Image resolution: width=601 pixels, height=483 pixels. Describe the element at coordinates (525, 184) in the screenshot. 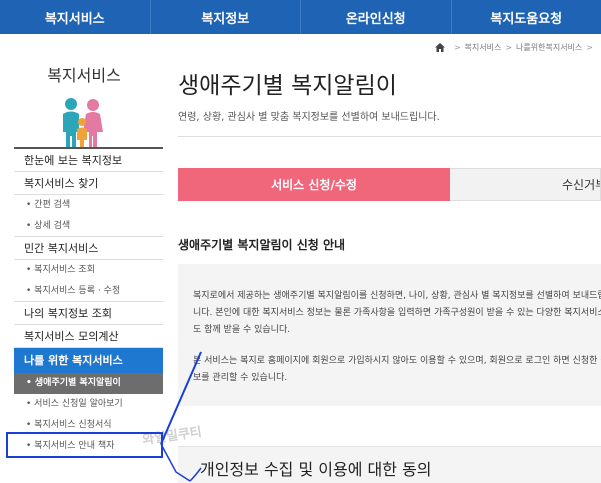

I see `tab-unsubscribe: 수신거부` at that location.